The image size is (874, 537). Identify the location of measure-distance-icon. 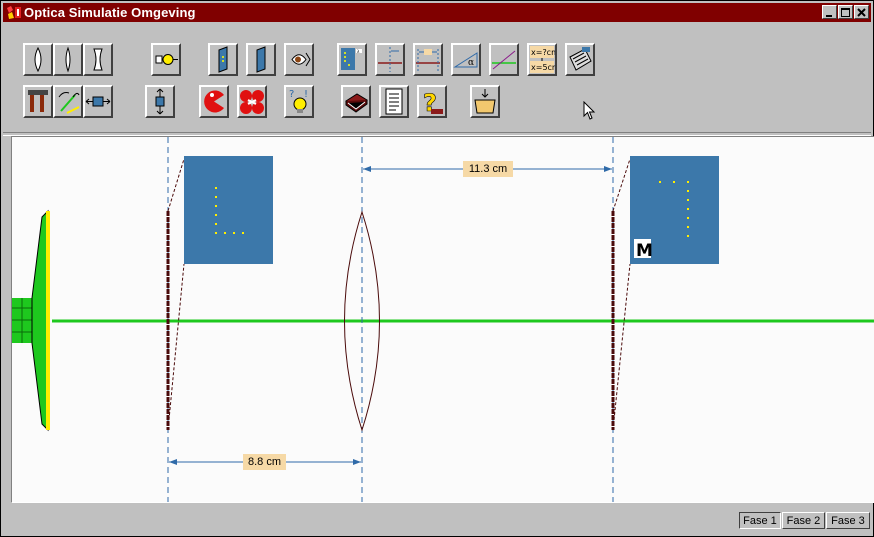
(428, 60).